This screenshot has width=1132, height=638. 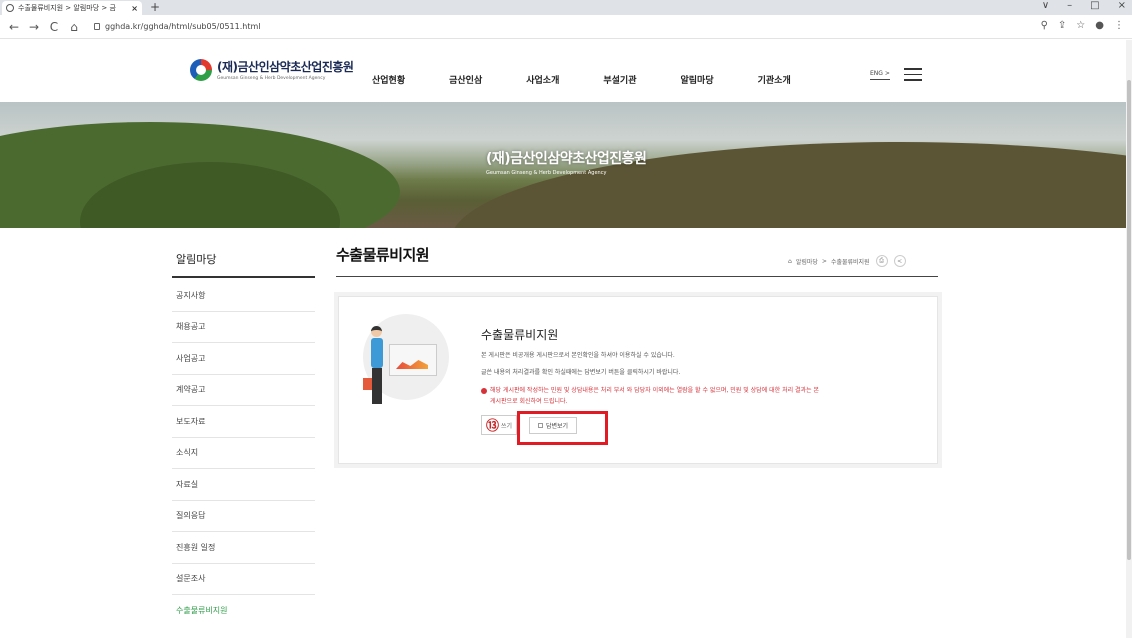 I want to click on share-icon: <, so click(x=899, y=261).